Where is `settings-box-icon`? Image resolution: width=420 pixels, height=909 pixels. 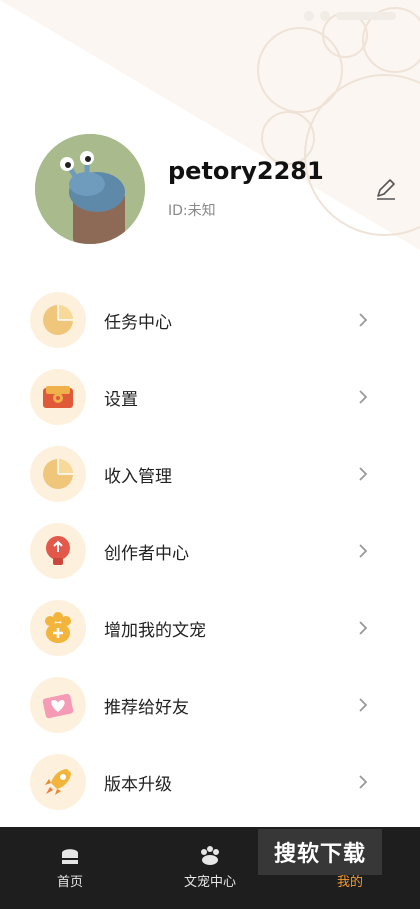
settings-box-icon is located at coordinates (58, 397).